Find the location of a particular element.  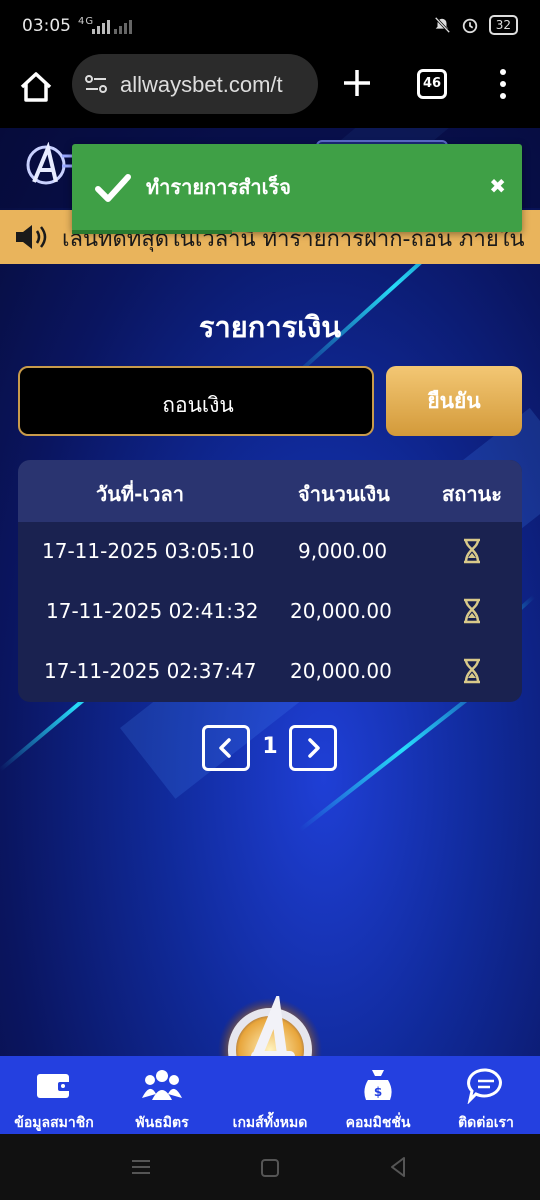

table-row: 17-11-2025 02:37:47 20,000.00 is located at coordinates (270, 672).